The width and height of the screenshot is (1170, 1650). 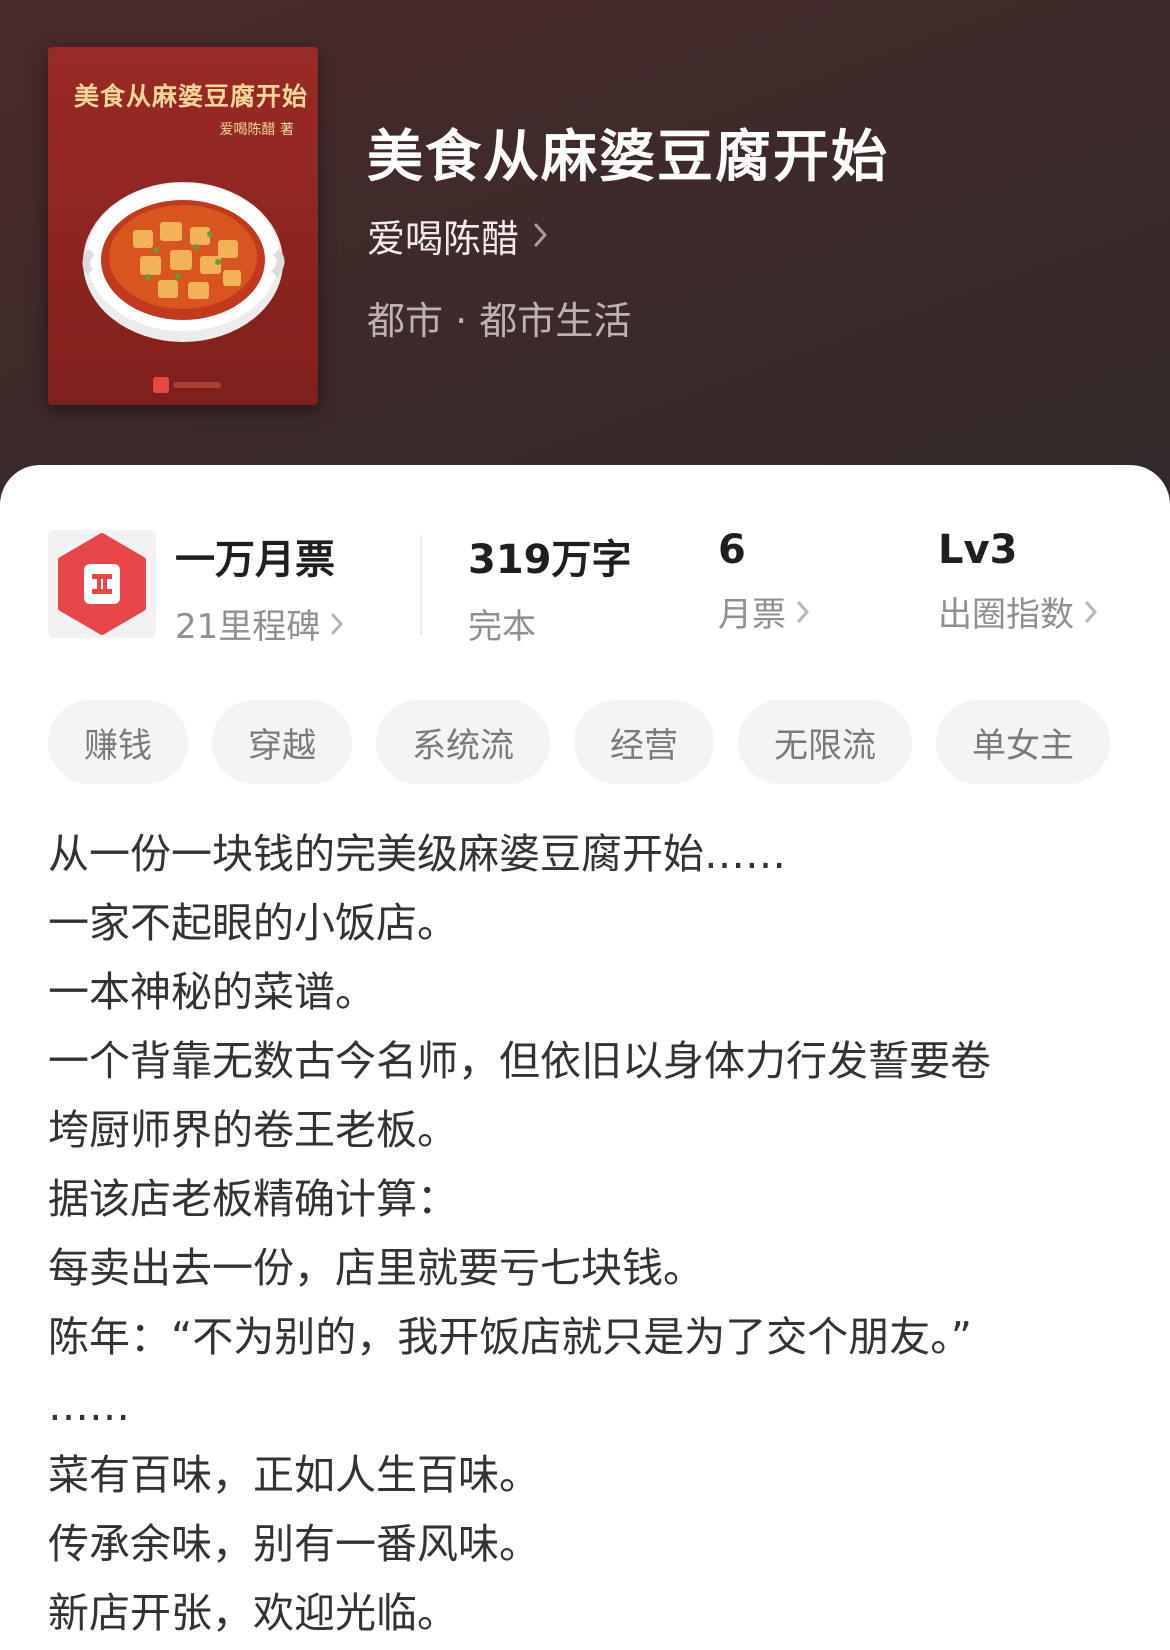 What do you see at coordinates (978, 550) in the screenshot?
I see `level-value: Lv3` at bounding box center [978, 550].